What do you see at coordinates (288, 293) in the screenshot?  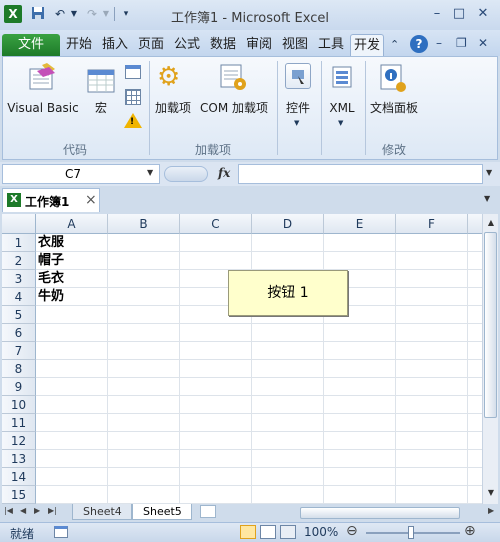 I see `form-button-1: 按钮 1` at bounding box center [288, 293].